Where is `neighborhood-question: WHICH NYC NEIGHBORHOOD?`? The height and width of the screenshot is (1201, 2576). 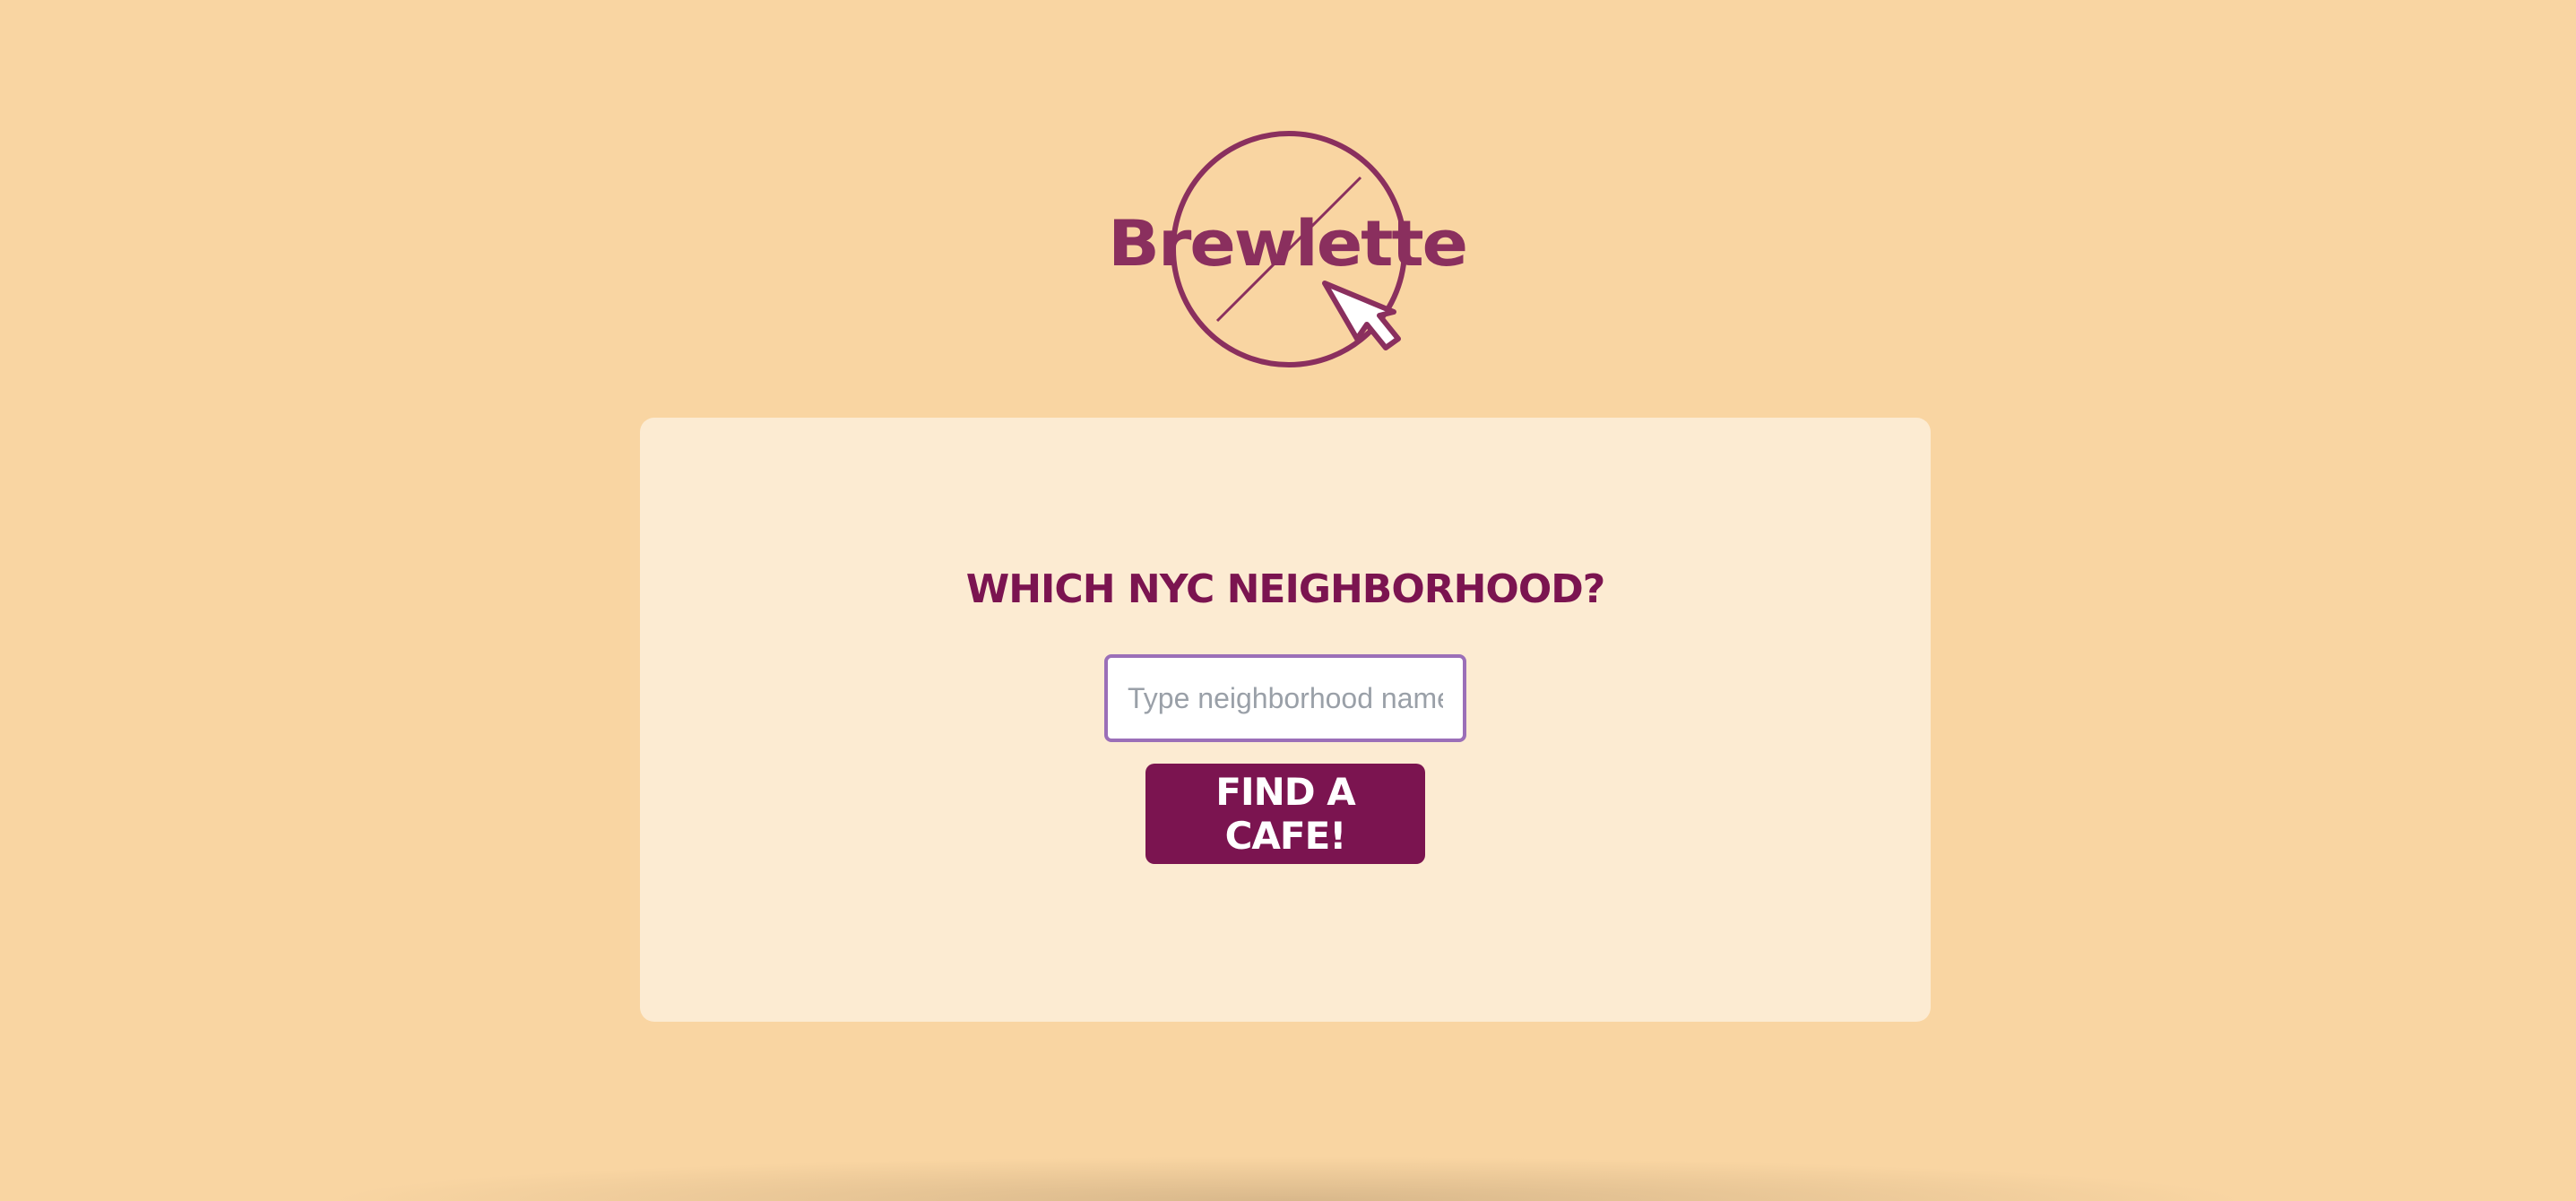
neighborhood-question: WHICH NYC NEIGHBORHOOD? is located at coordinates (1285, 589).